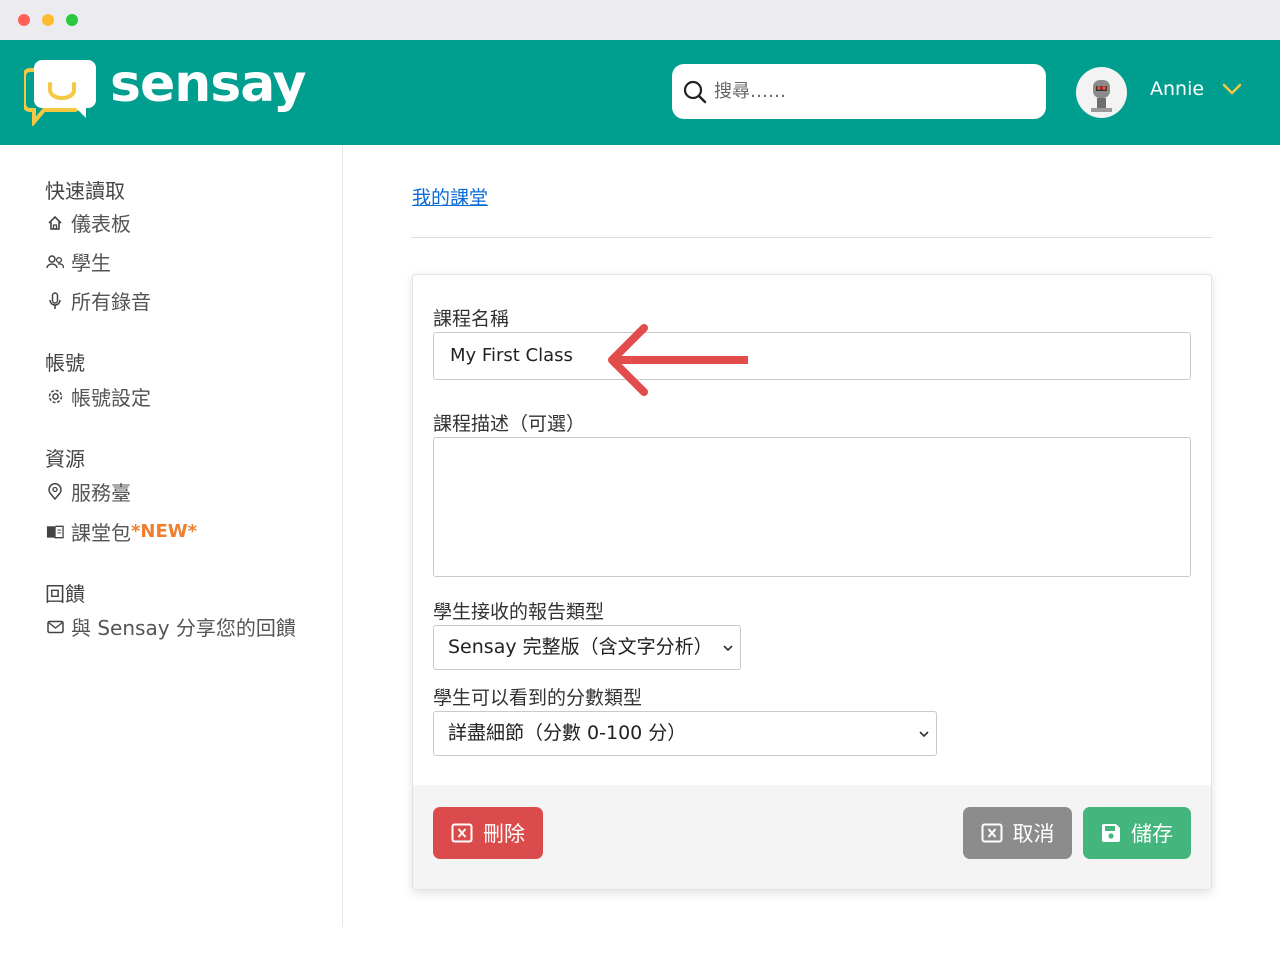 This screenshot has height=955, width=1280. What do you see at coordinates (164, 531) in the screenshot?
I see `new-badge: *NEW*` at bounding box center [164, 531].